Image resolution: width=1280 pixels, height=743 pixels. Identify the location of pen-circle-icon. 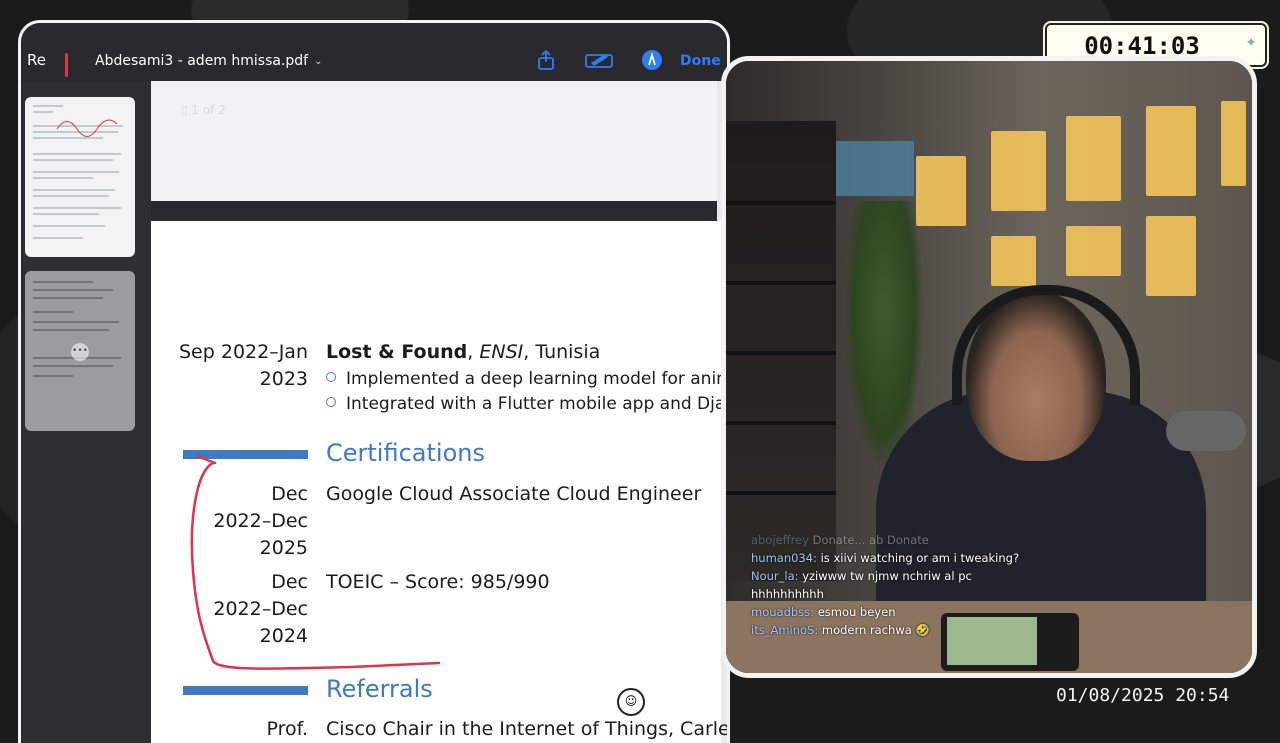
(652, 60).